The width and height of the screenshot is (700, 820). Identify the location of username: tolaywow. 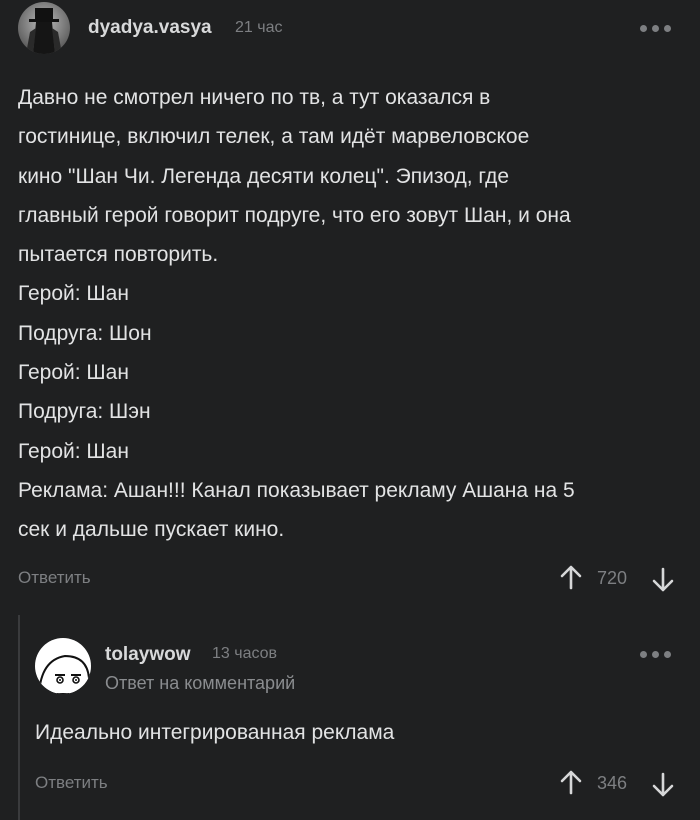
(148, 655).